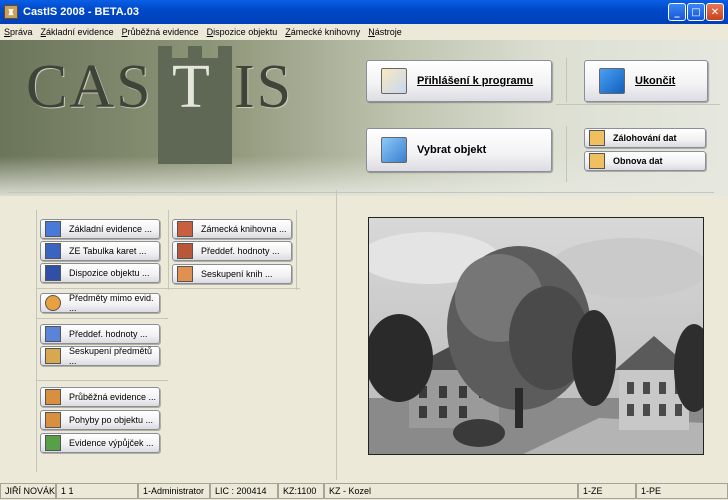  Describe the element at coordinates (160, 32) in the screenshot. I see `menu-item-prubezna-evidence: Průběžná evidence` at that location.